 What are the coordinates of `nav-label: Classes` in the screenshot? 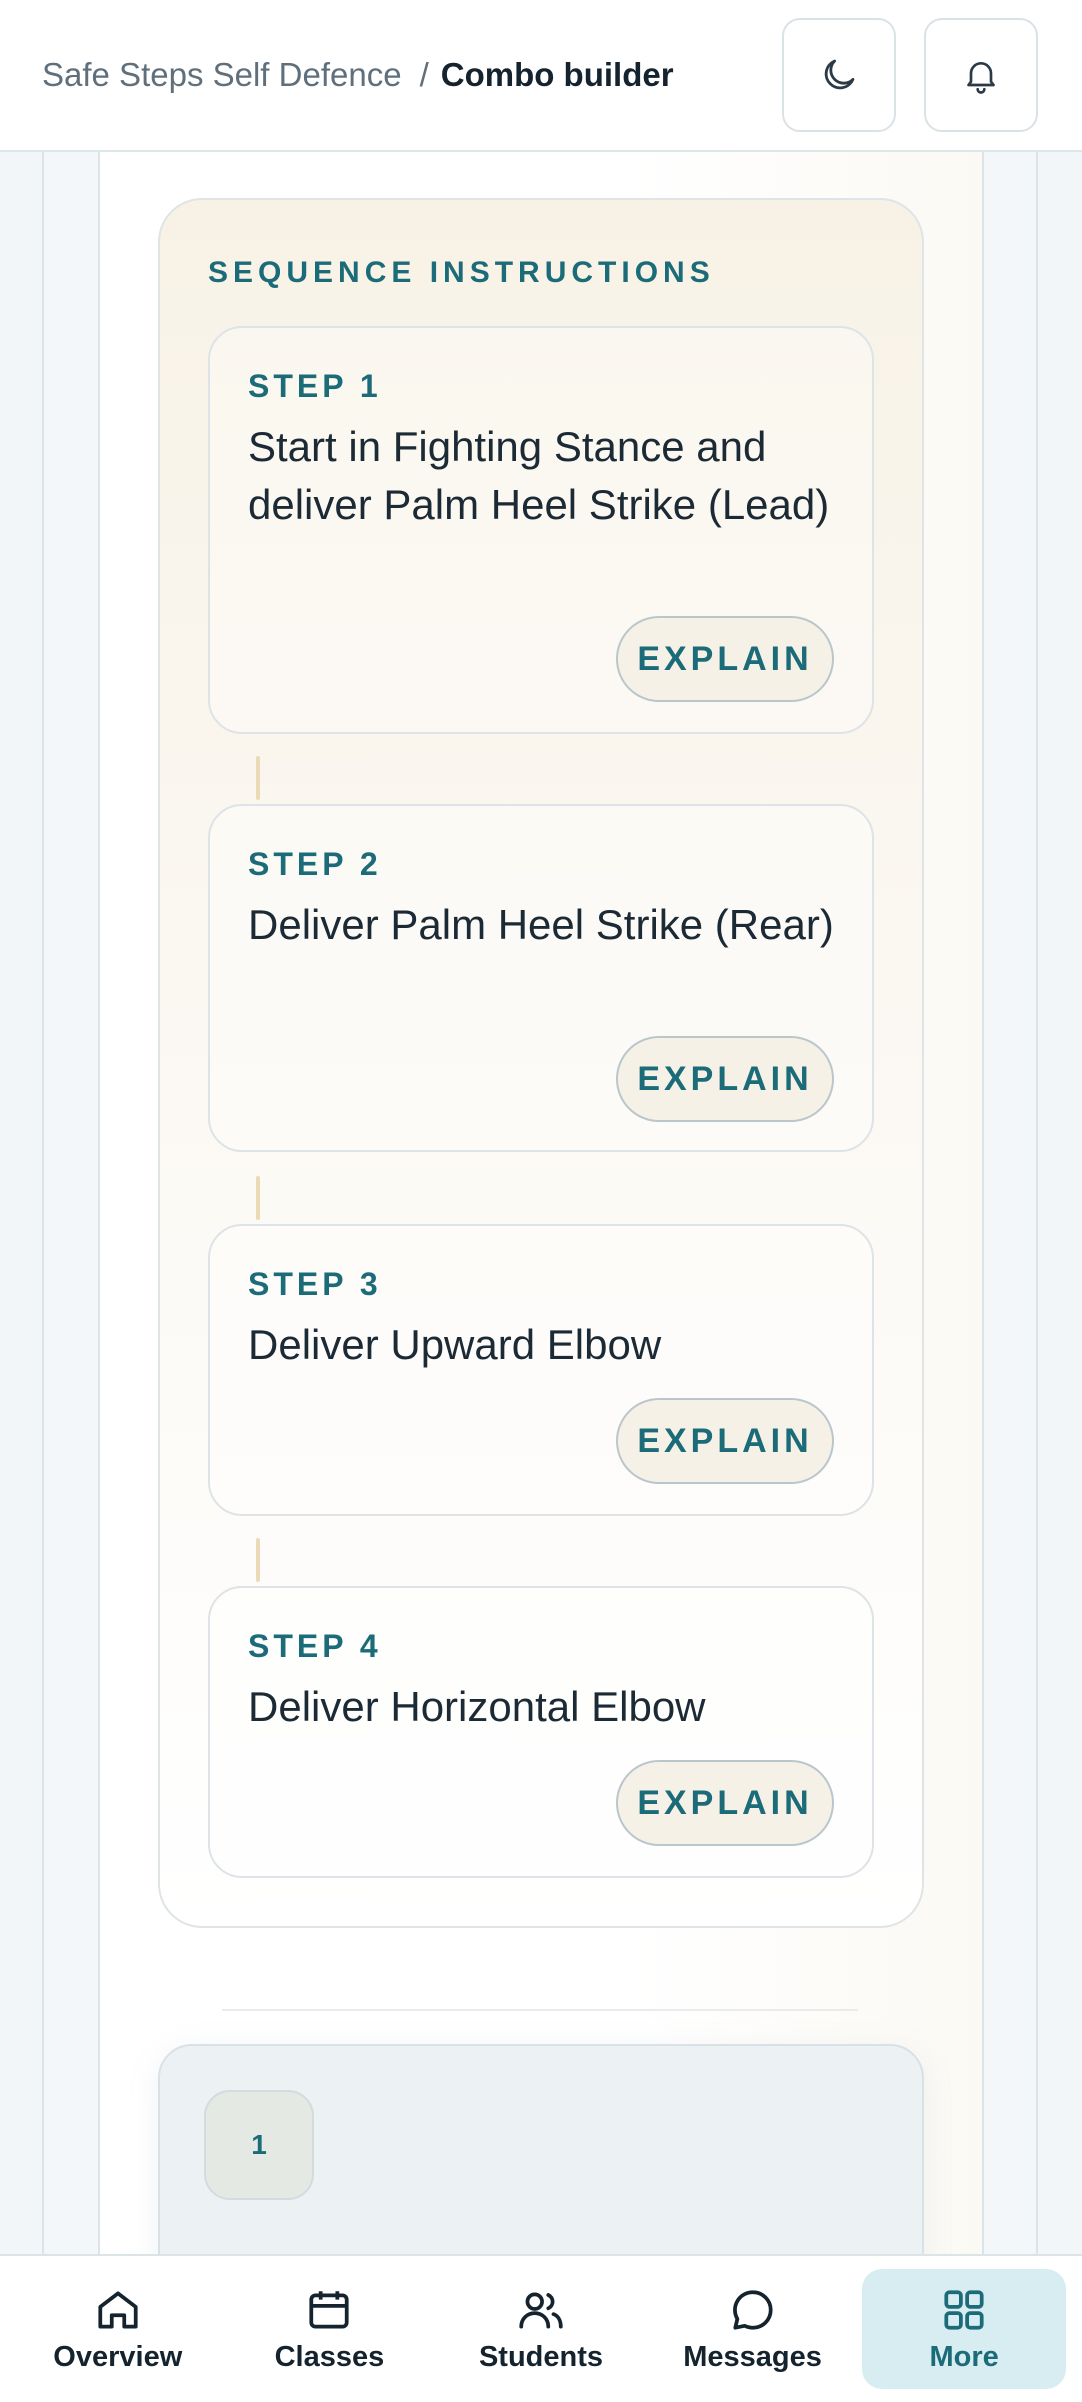 It's located at (329, 2356).